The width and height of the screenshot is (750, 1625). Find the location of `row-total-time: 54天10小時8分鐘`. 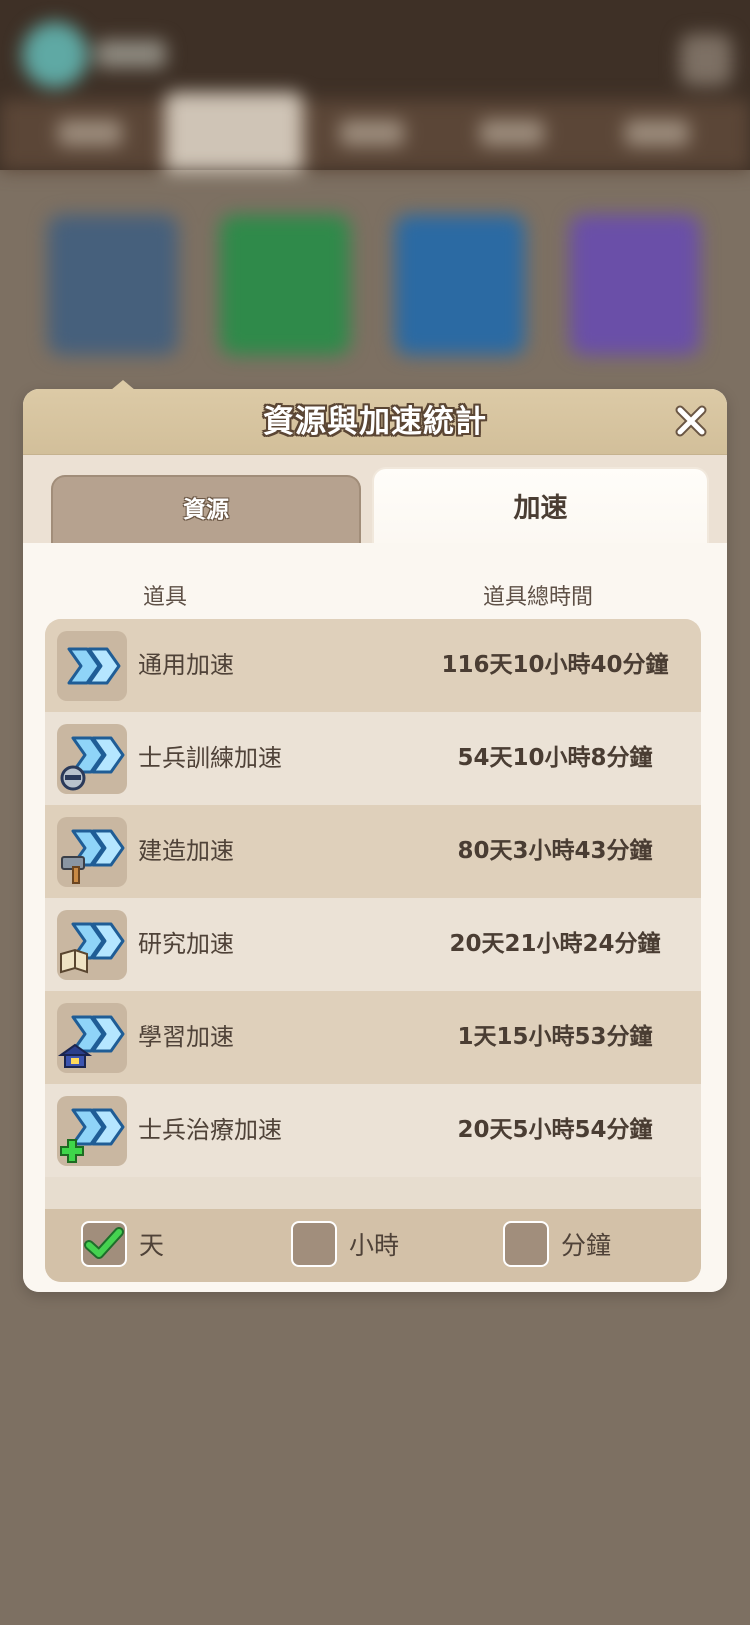

row-total-time: 54天10小時8分鐘 is located at coordinates (555, 758).